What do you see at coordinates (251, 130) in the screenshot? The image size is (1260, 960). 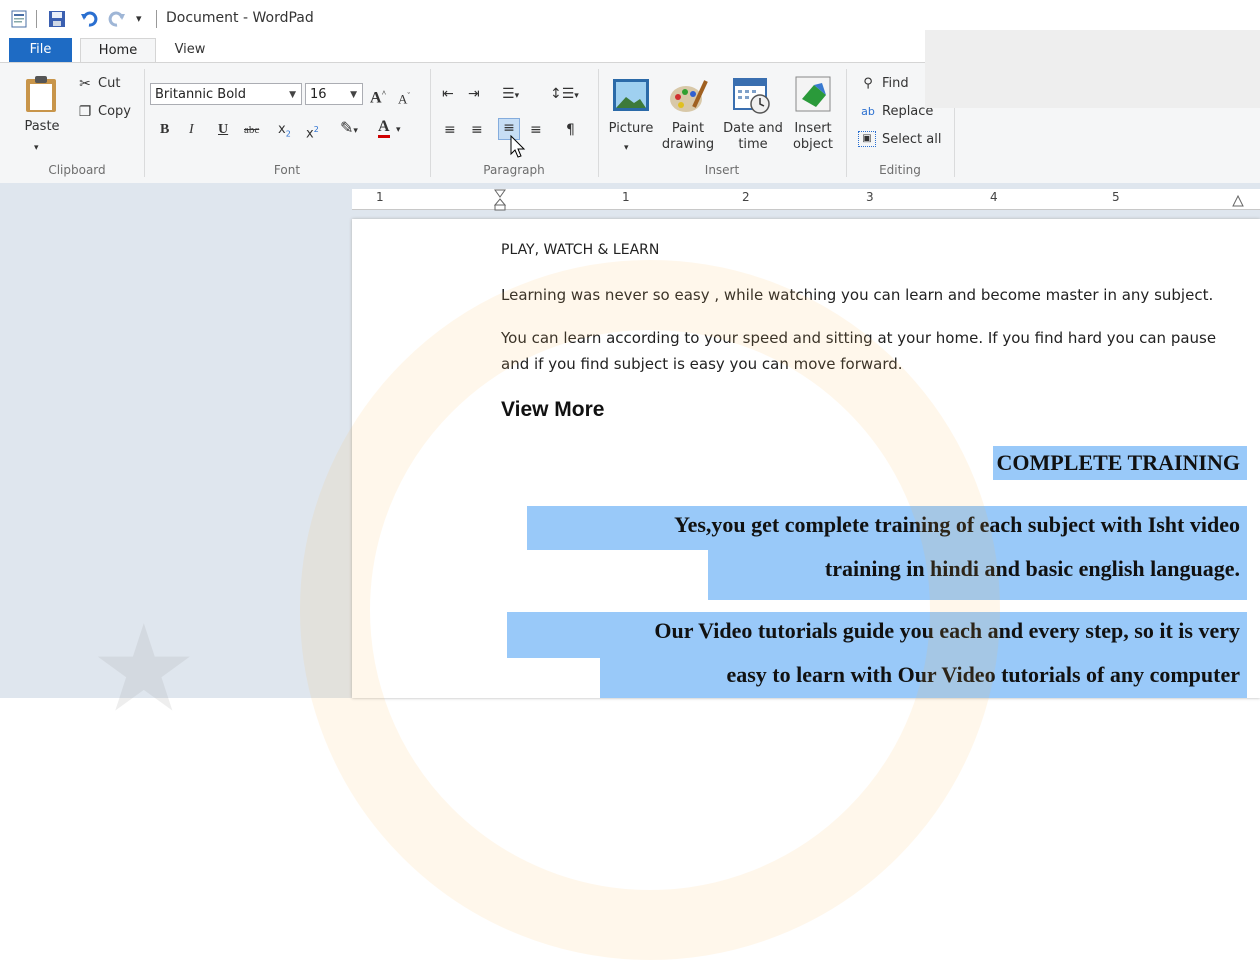 I see `strikethrough-icon: abc` at bounding box center [251, 130].